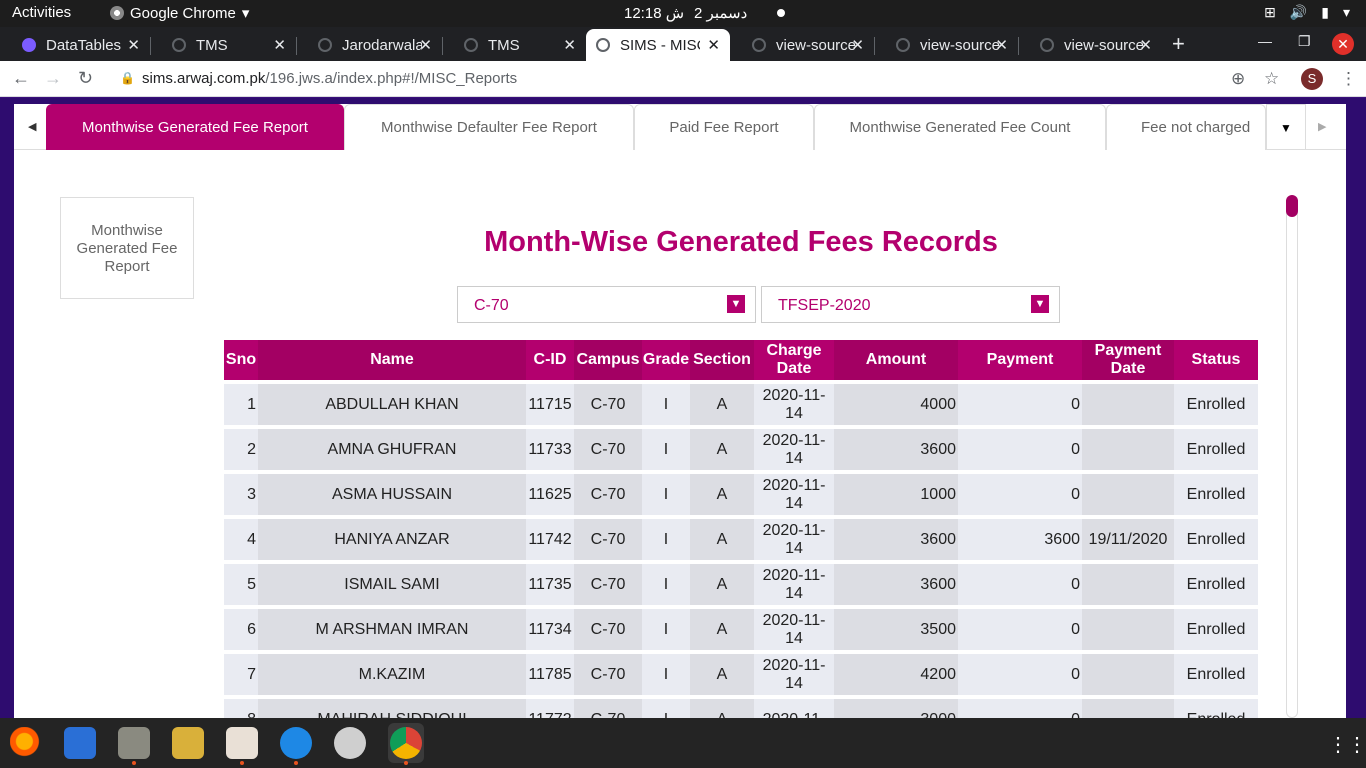 This screenshot has width=1366, height=768. What do you see at coordinates (1343, 44) in the screenshot?
I see `window-close-icon: ✕` at bounding box center [1343, 44].